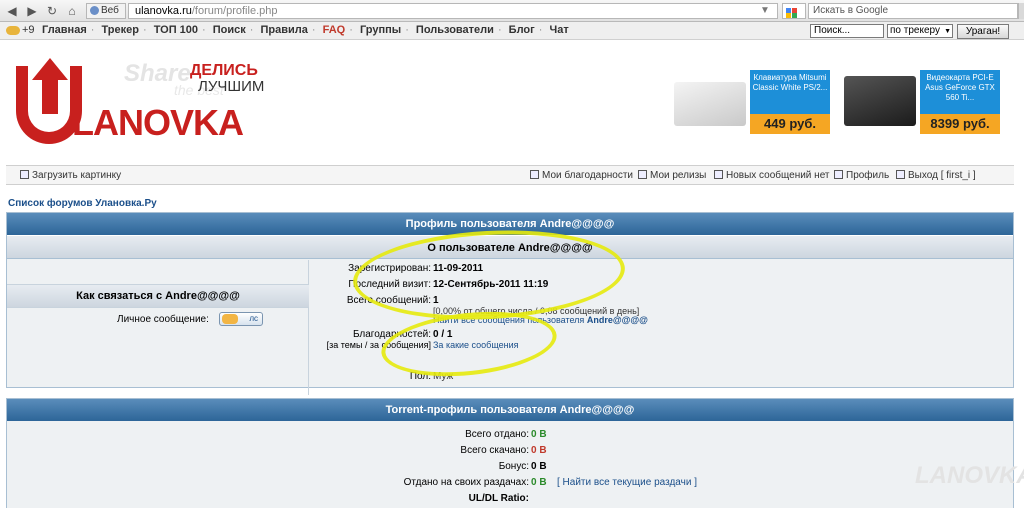 The image size is (1024, 508). Describe the element at coordinates (229, 30) in the screenshot. I see `nav-search: Поиск` at that location.